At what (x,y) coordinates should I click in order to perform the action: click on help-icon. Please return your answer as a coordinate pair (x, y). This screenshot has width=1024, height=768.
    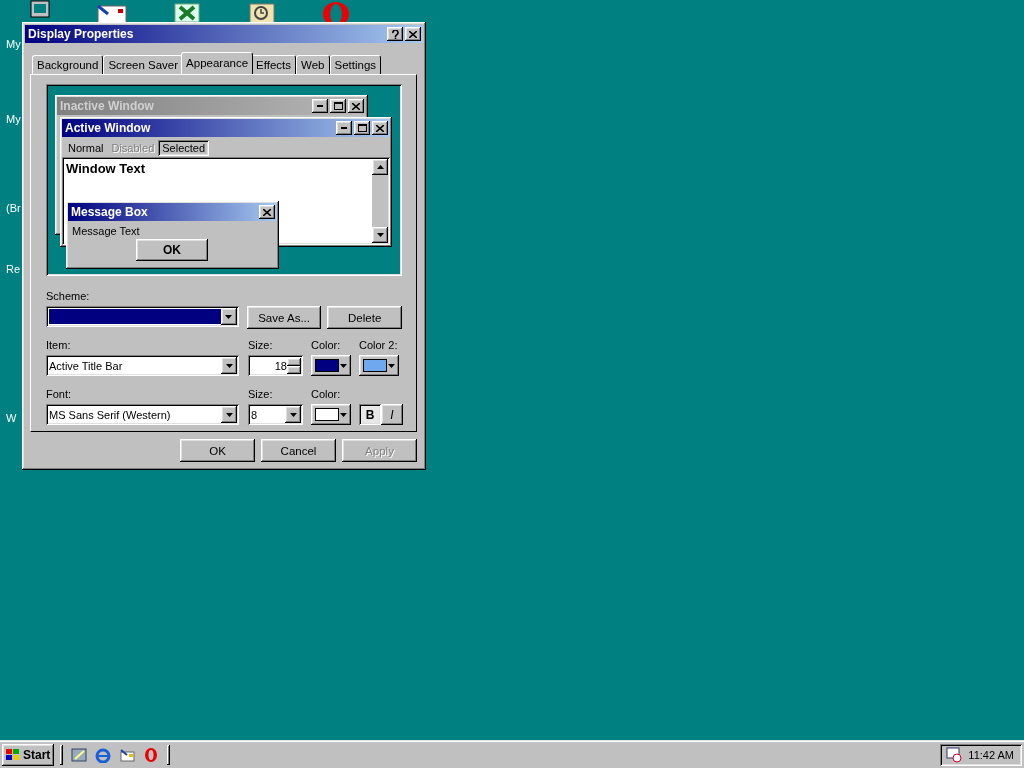
    Looking at the image, I should click on (395, 34).